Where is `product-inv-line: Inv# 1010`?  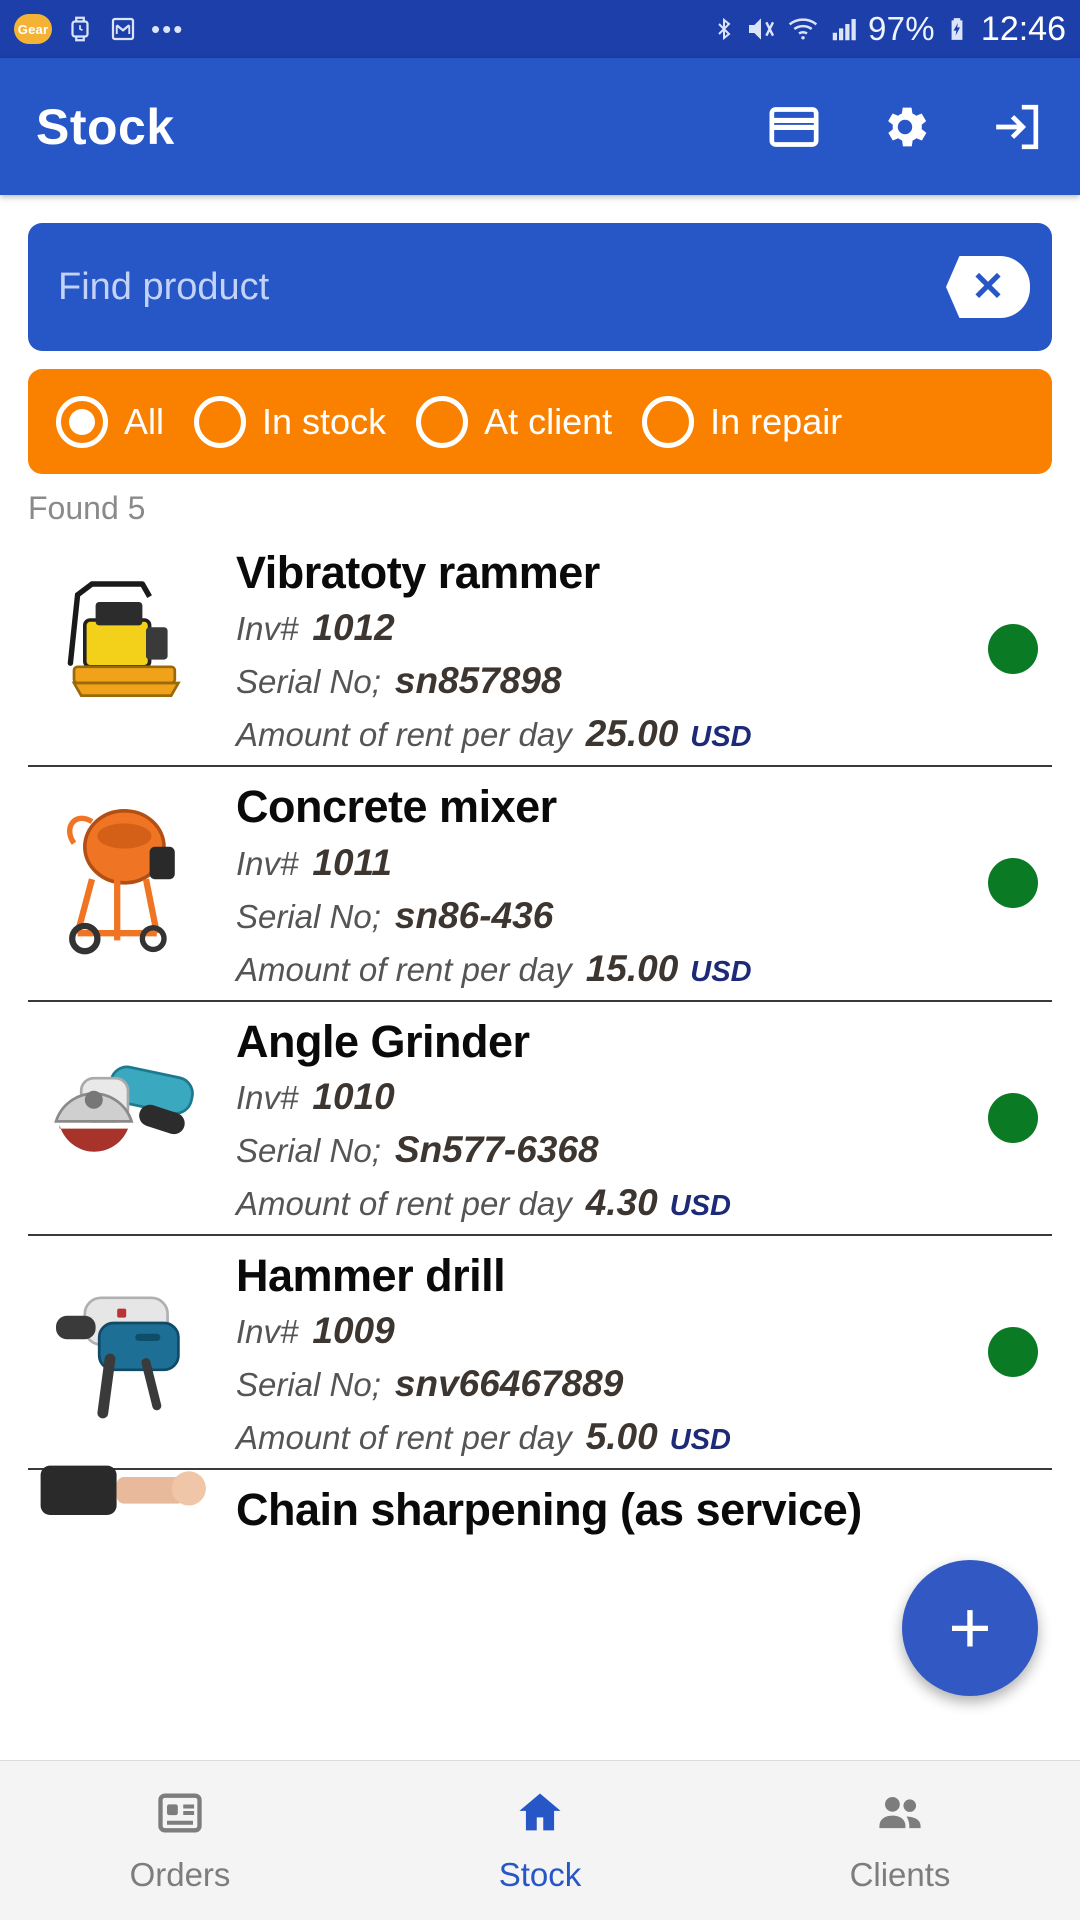
product-inv-line: Inv# 1010 is located at coordinates (612, 1097).